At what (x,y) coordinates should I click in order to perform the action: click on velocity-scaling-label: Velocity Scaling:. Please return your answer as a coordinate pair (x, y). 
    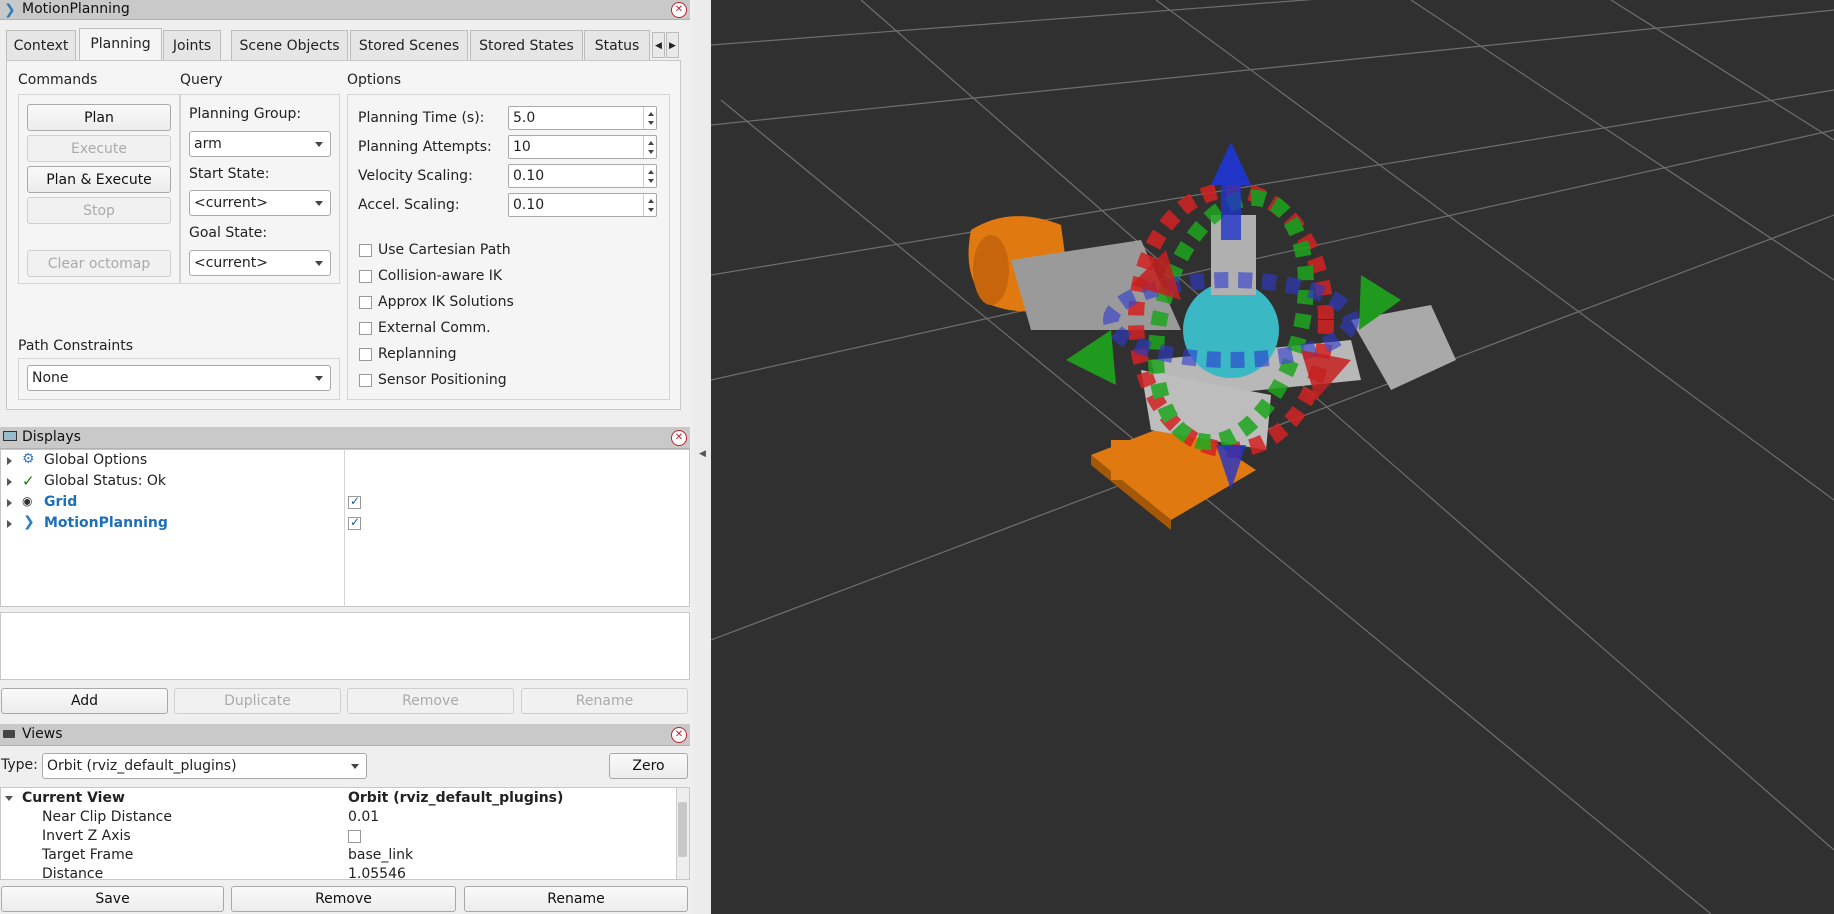
    Looking at the image, I should click on (415, 176).